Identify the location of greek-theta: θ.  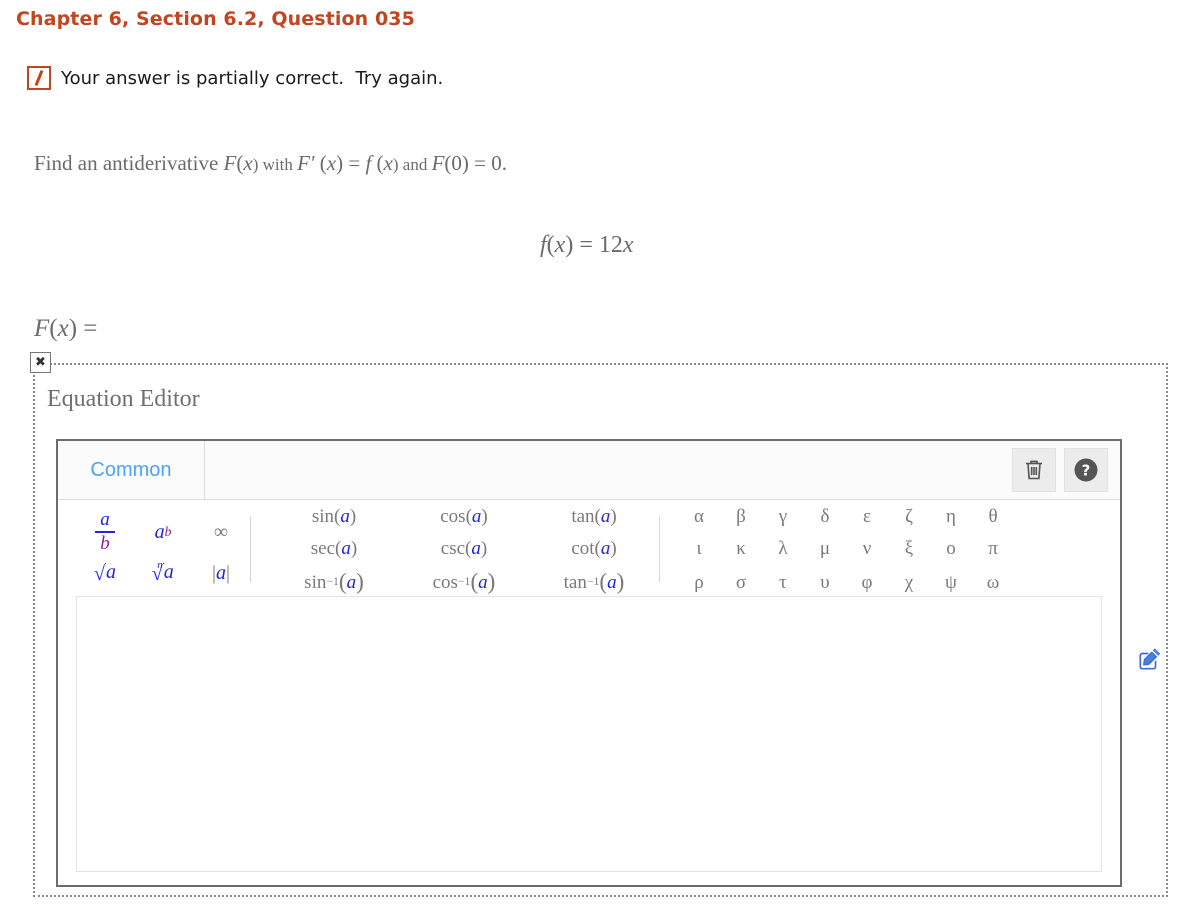
(992, 516).